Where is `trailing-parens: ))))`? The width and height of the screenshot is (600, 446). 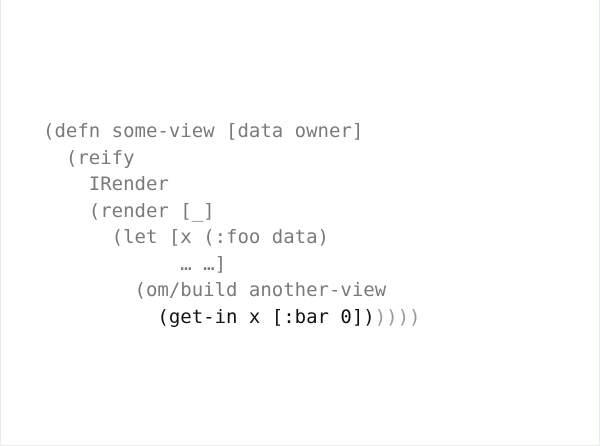
trailing-parens: )))) is located at coordinates (397, 316).